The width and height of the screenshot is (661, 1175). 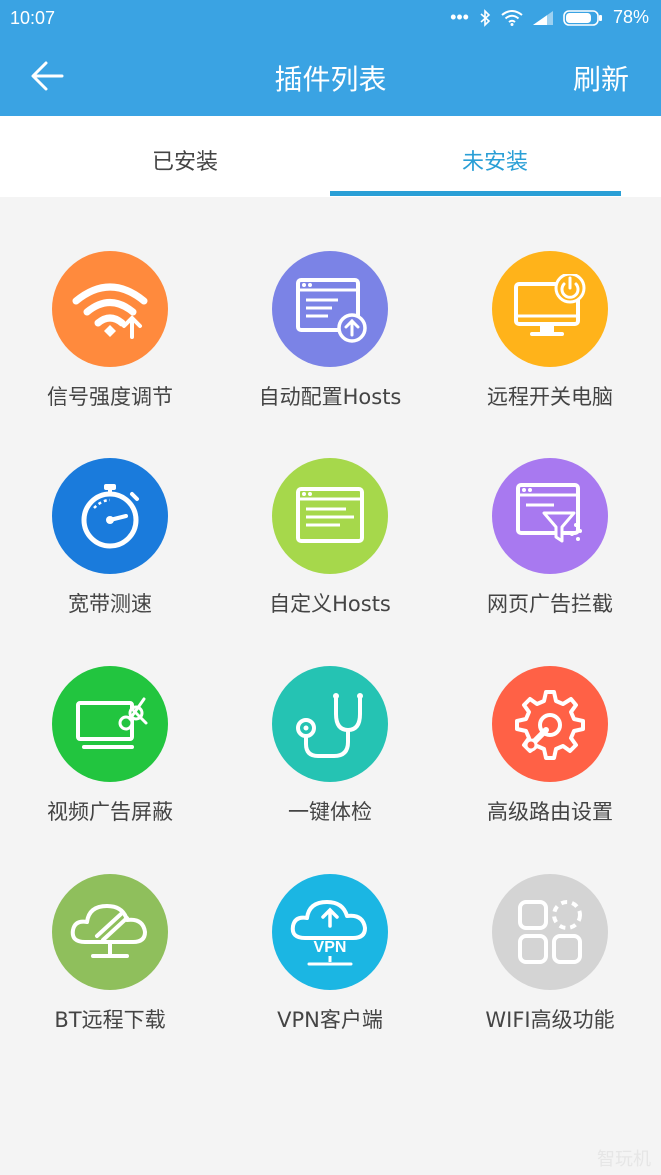 What do you see at coordinates (485, 17) in the screenshot?
I see `bluetooth-icon` at bounding box center [485, 17].